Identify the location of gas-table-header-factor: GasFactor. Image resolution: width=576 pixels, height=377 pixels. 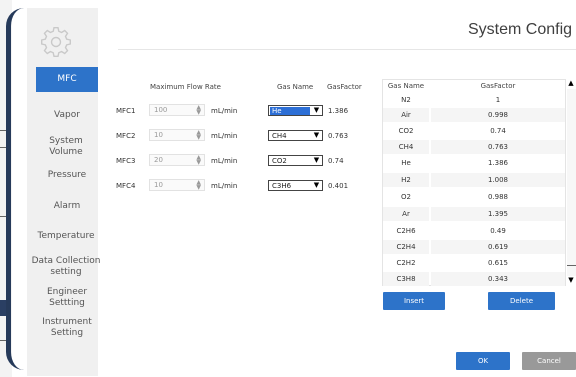
(498, 86).